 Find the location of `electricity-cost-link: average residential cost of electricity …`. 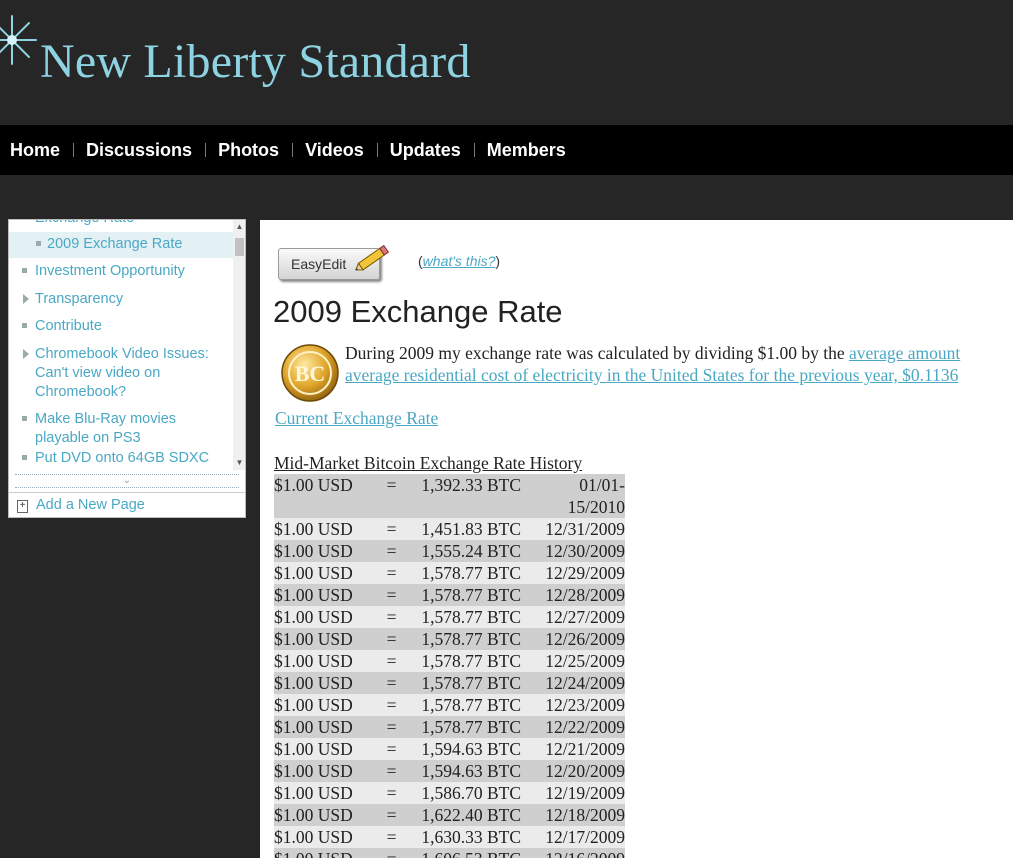

electricity-cost-link: average residential cost of electricity … is located at coordinates (651, 375).